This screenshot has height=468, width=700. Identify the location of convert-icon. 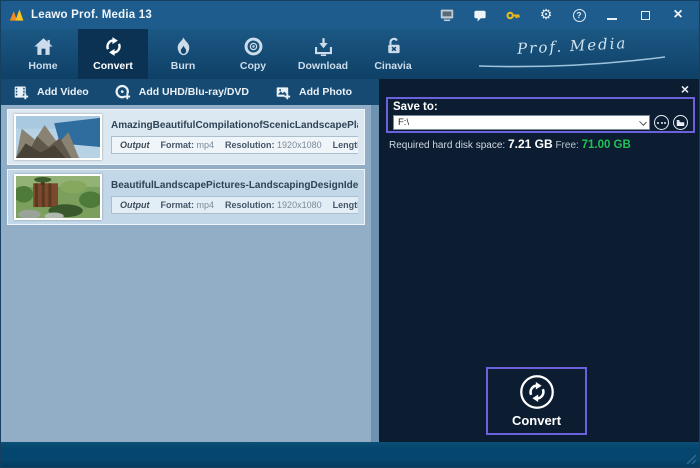
(113, 46).